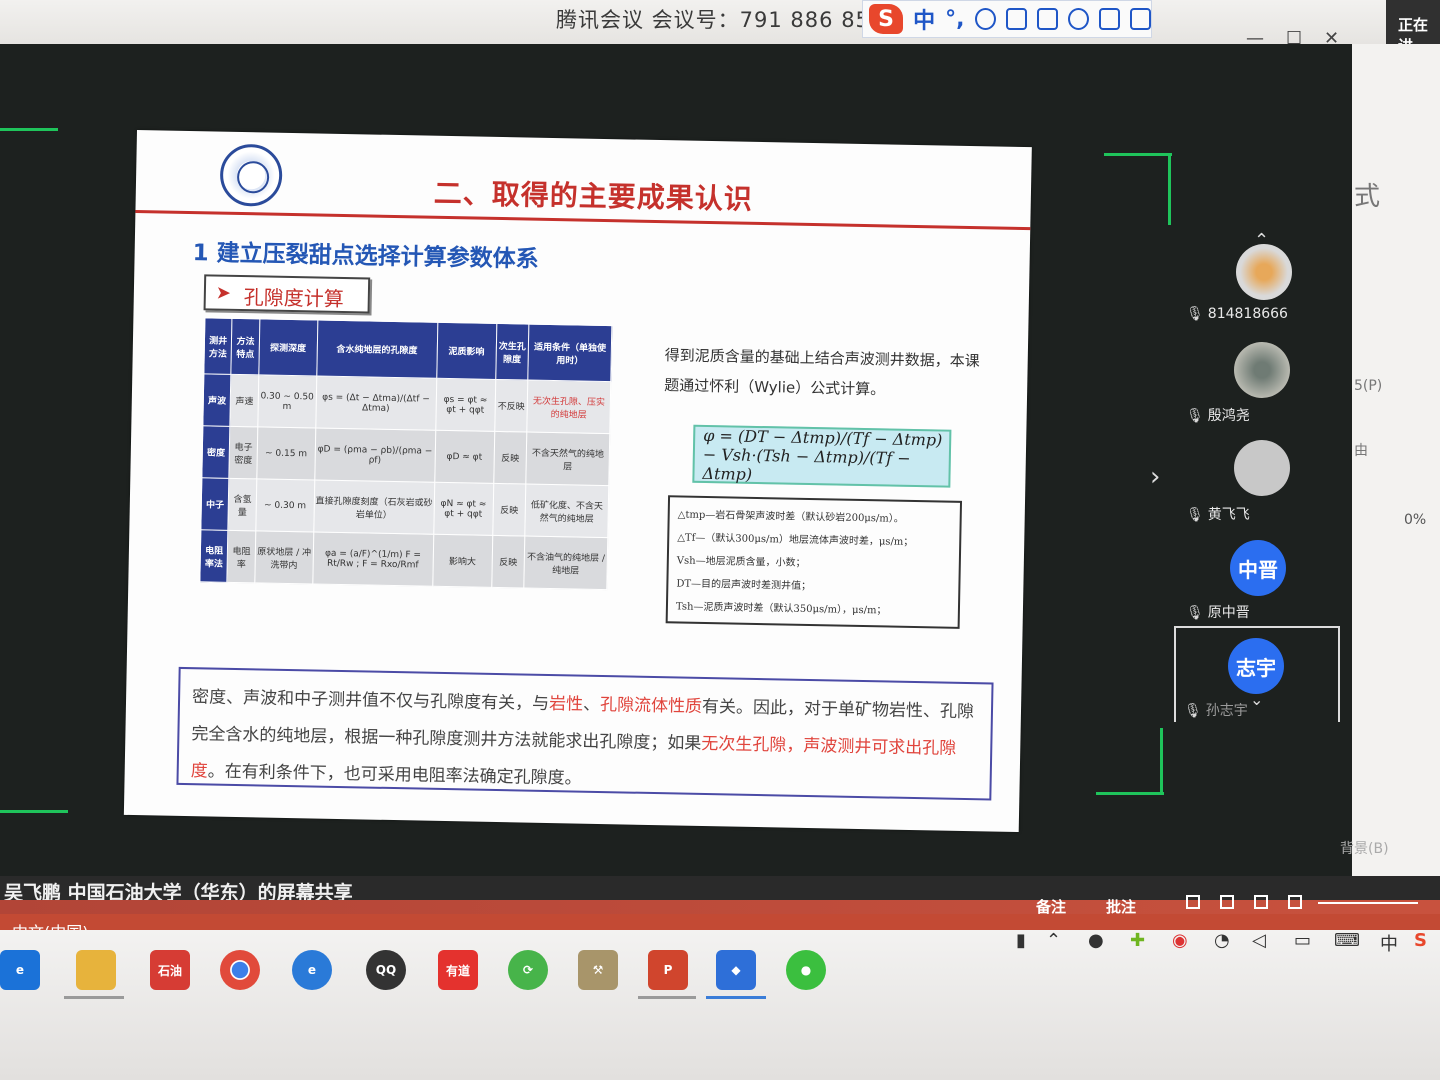 The image size is (1440, 1080). I want to click on comments-button: 批注, so click(1121, 906).